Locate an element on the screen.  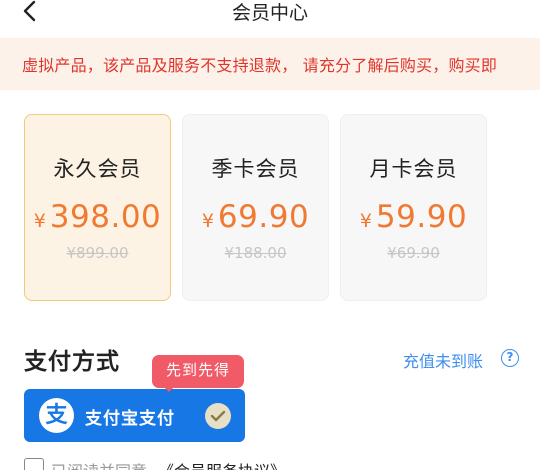
plan-card-quarterly: 季卡会员 ¥69.90 ¥188.00 is located at coordinates (255, 207).